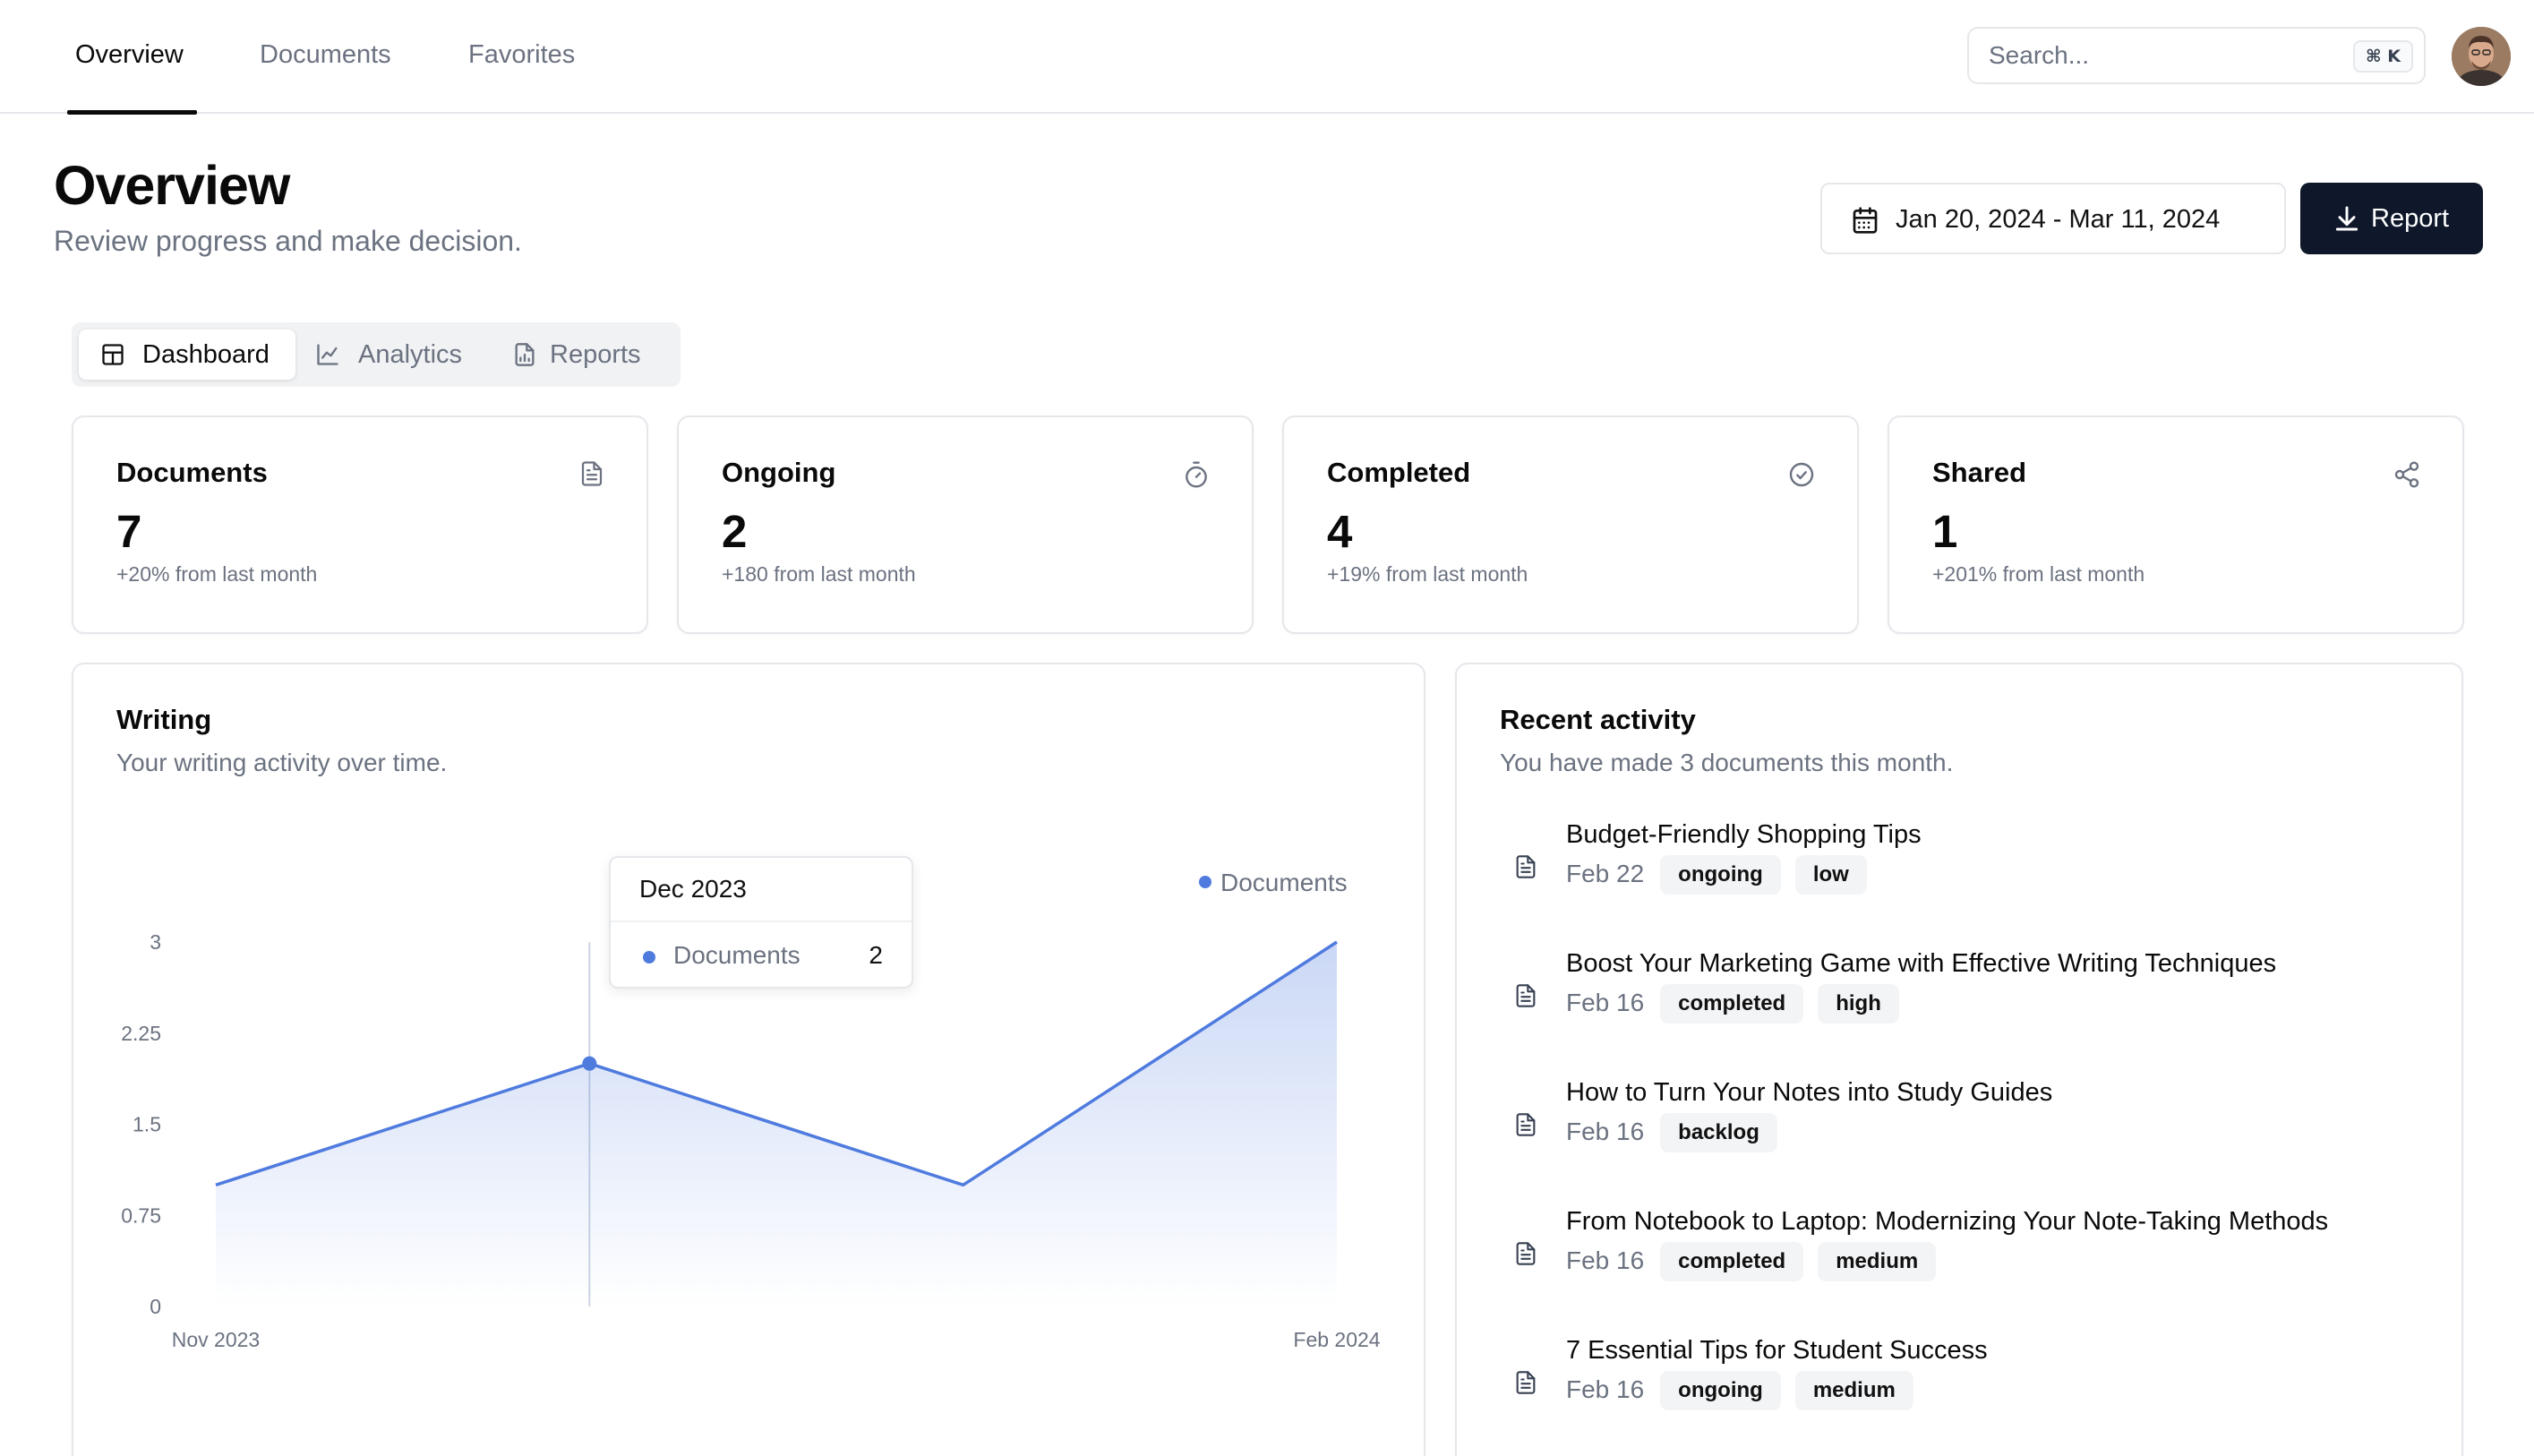 Image resolution: width=2534 pixels, height=1456 pixels. What do you see at coordinates (1205, 882) in the screenshot?
I see `legend-dot` at bounding box center [1205, 882].